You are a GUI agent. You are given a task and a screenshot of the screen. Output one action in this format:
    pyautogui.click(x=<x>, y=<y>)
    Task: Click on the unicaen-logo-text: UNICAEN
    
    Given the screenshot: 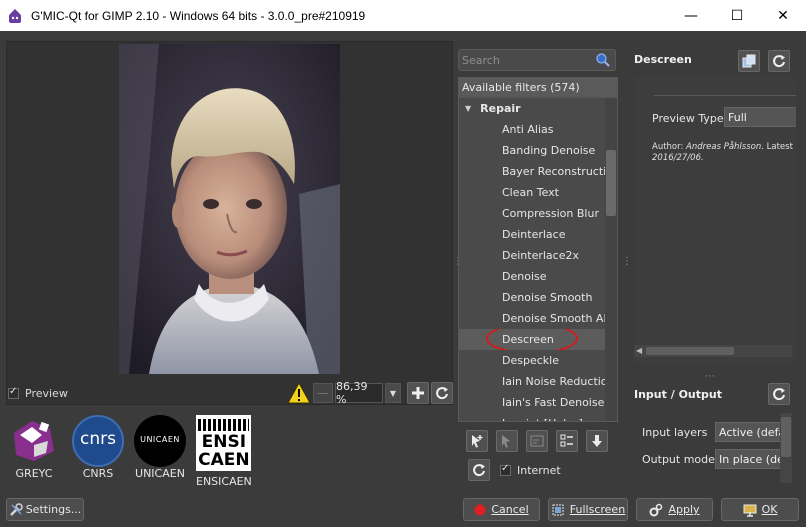 What is the action you would take?
    pyautogui.click(x=160, y=439)
    